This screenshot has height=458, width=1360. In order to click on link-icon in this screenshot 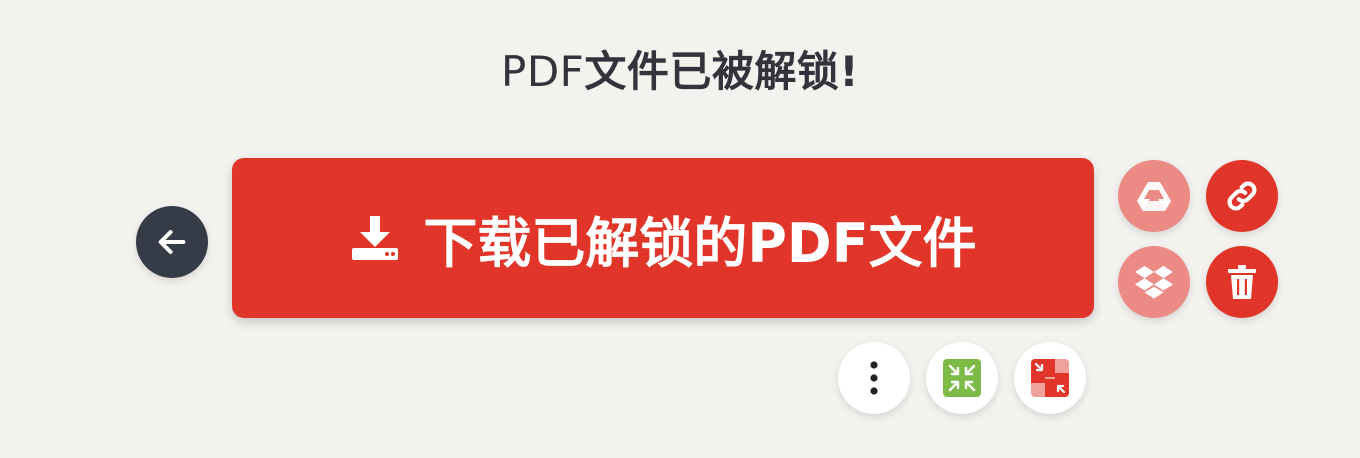, I will do `click(1242, 196)`.